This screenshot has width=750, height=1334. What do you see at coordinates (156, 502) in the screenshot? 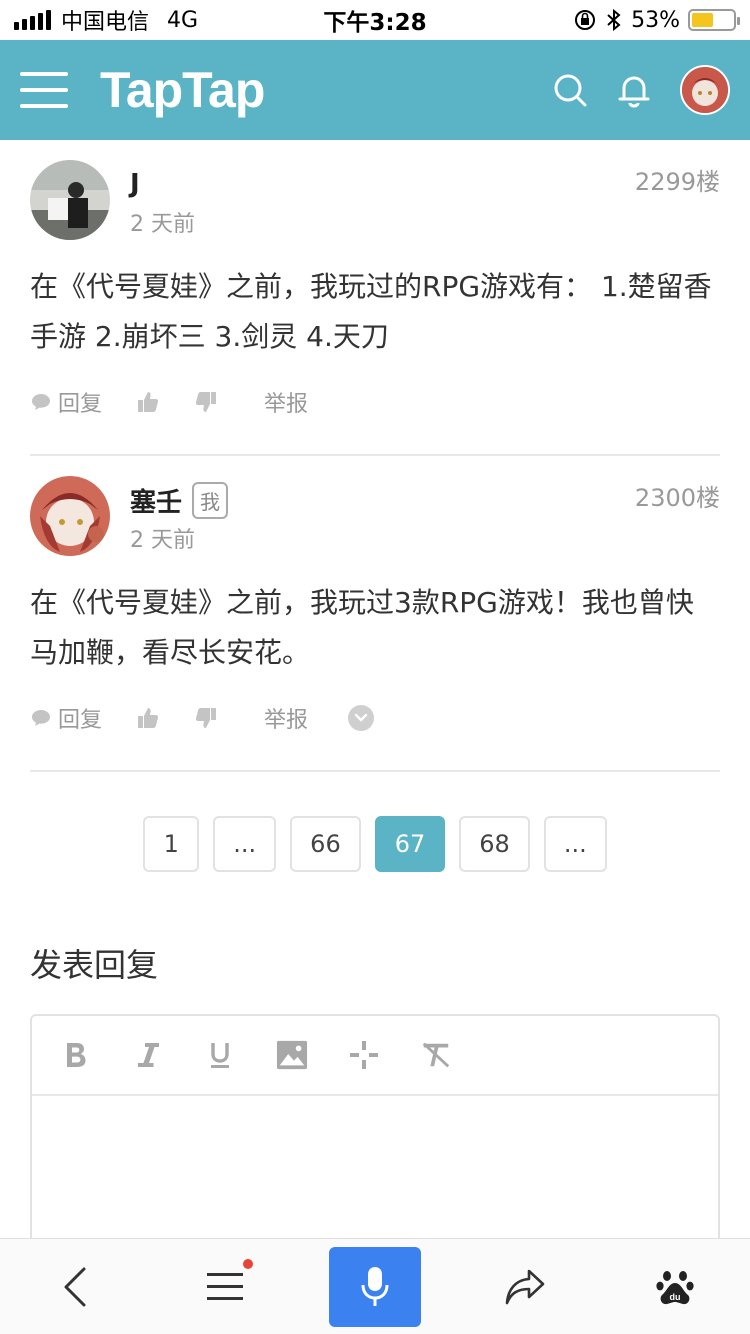
I see `author-name-text: 塞壬` at bounding box center [156, 502].